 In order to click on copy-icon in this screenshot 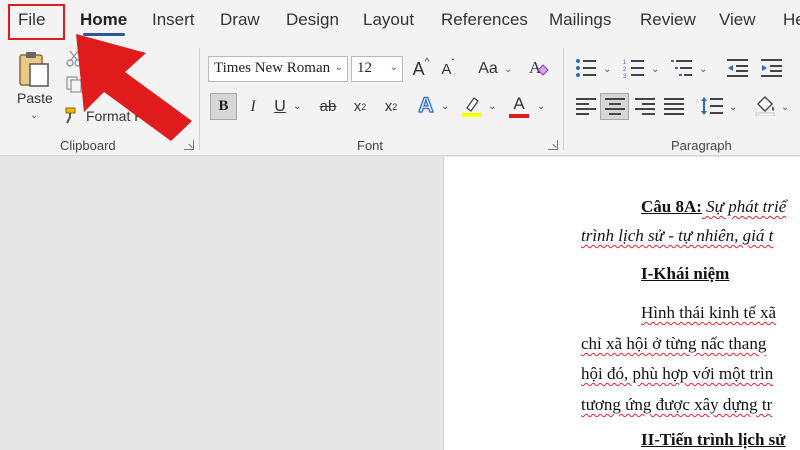, I will do `click(74, 84)`.